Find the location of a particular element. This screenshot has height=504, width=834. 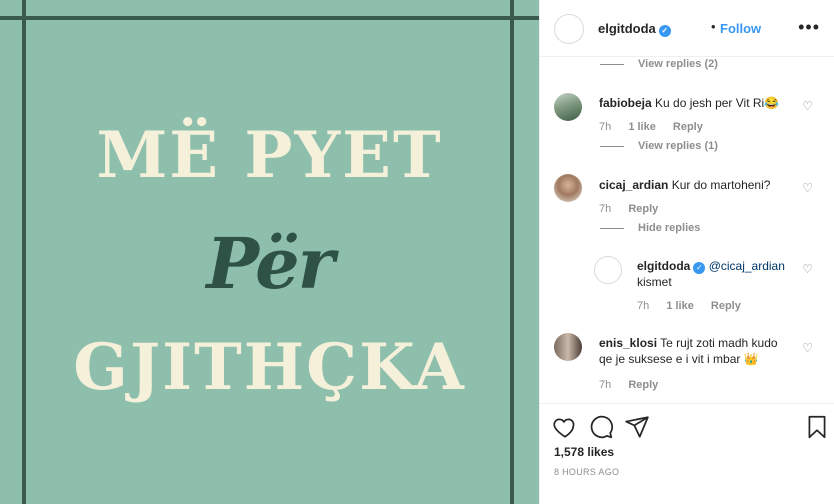

share-icon is located at coordinates (637, 427).